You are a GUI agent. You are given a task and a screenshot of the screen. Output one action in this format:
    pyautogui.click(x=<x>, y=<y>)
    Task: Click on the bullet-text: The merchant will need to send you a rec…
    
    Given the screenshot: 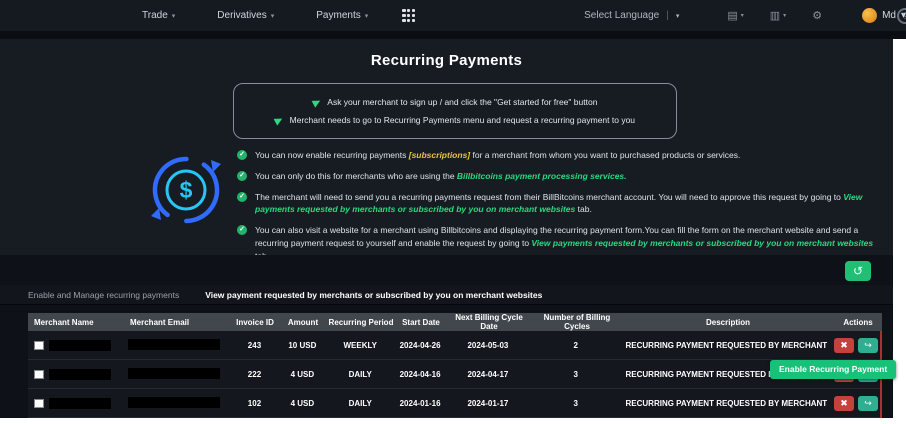 What is the action you would take?
    pyautogui.click(x=559, y=203)
    